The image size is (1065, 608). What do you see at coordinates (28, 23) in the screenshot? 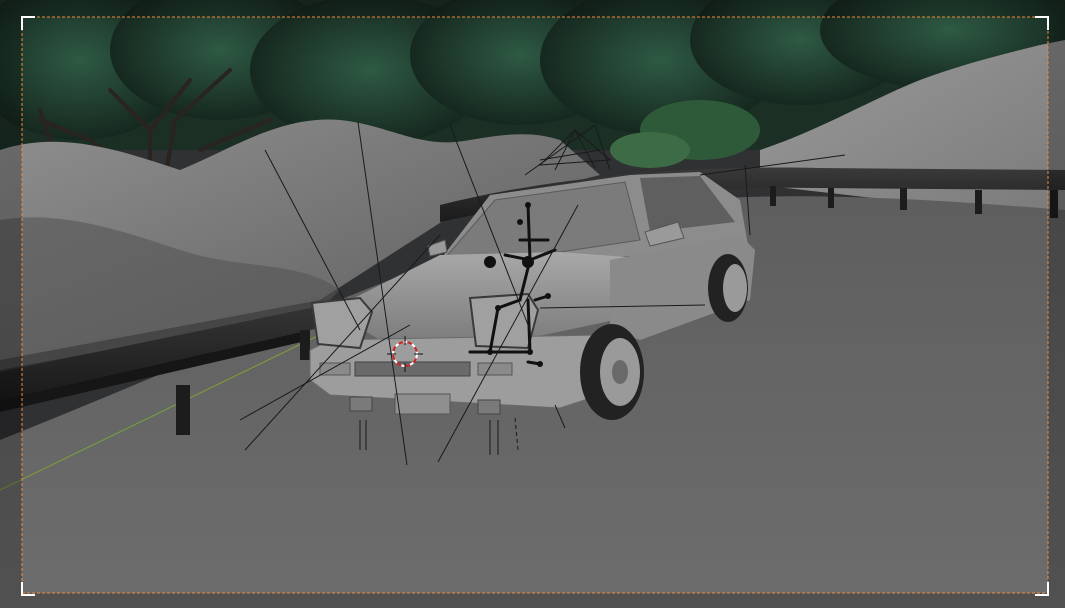
I see `camera-frame-corner-top-left` at bounding box center [28, 23].